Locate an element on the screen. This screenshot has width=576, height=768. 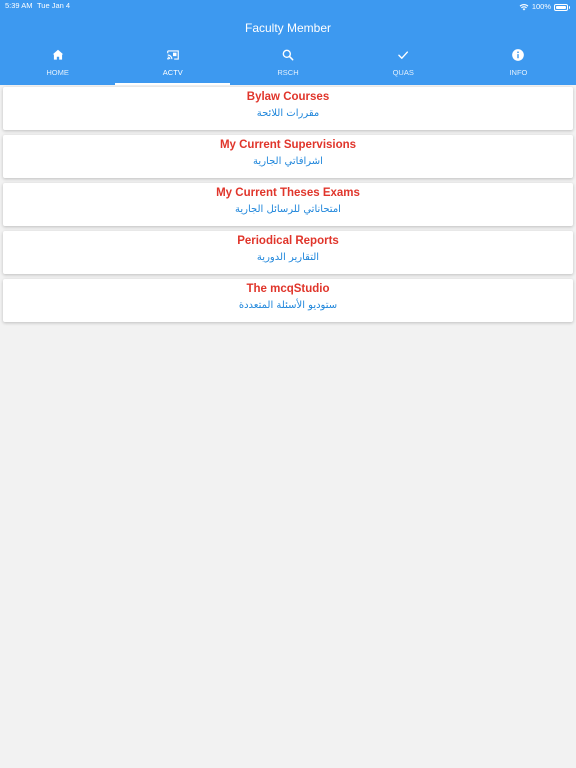
menu-item-bylaw-courses: Bylaw Courses مقررات اللائحة is located at coordinates (288, 108).